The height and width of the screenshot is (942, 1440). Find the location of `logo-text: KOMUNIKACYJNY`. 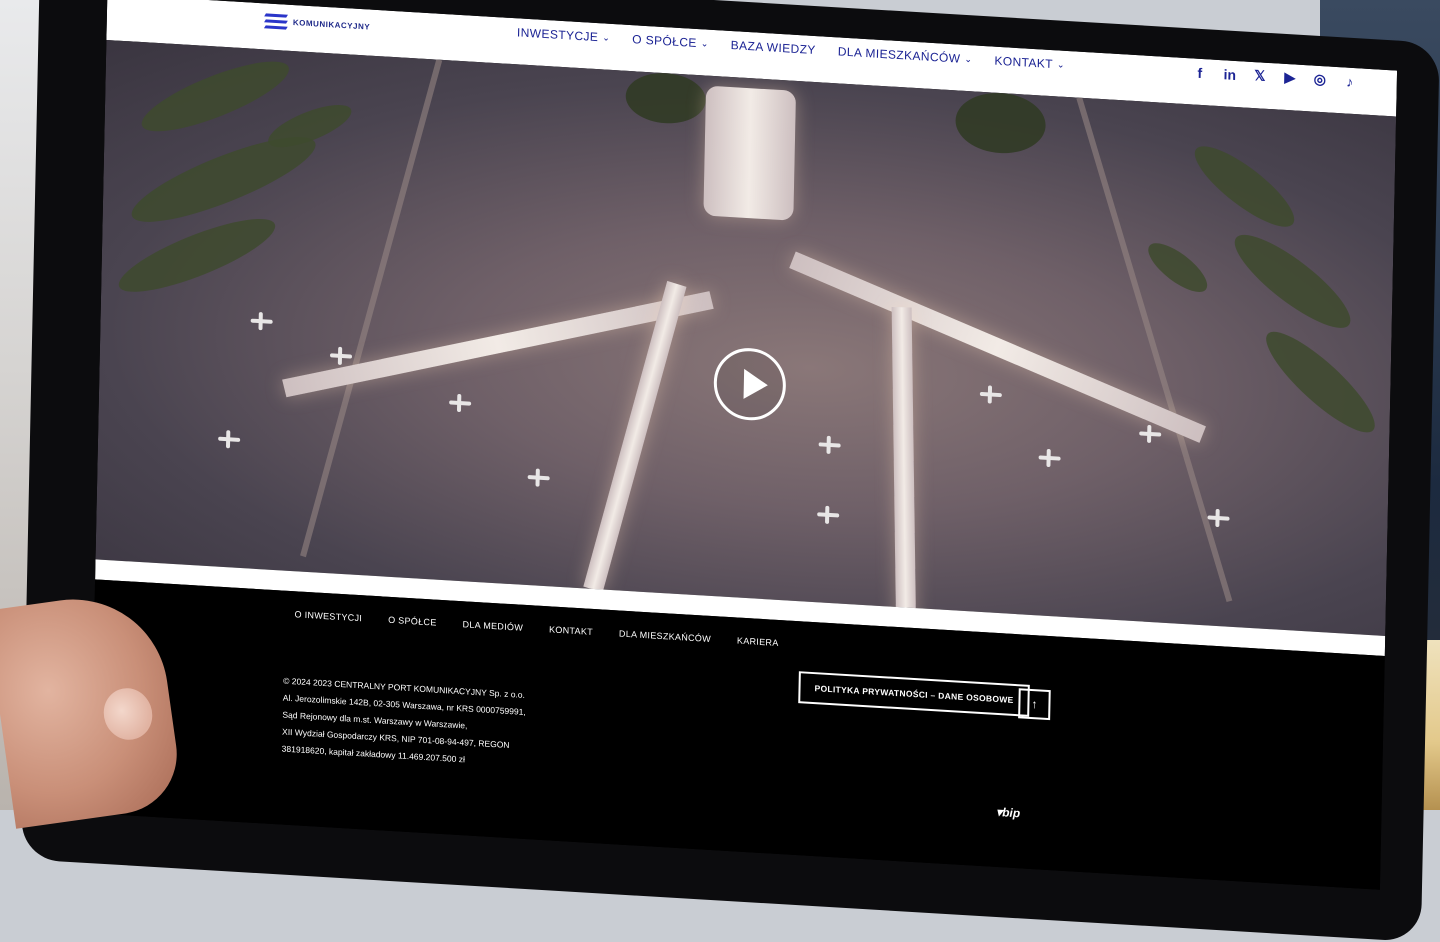

logo-text: KOMUNIKACYJNY is located at coordinates (331, 24).